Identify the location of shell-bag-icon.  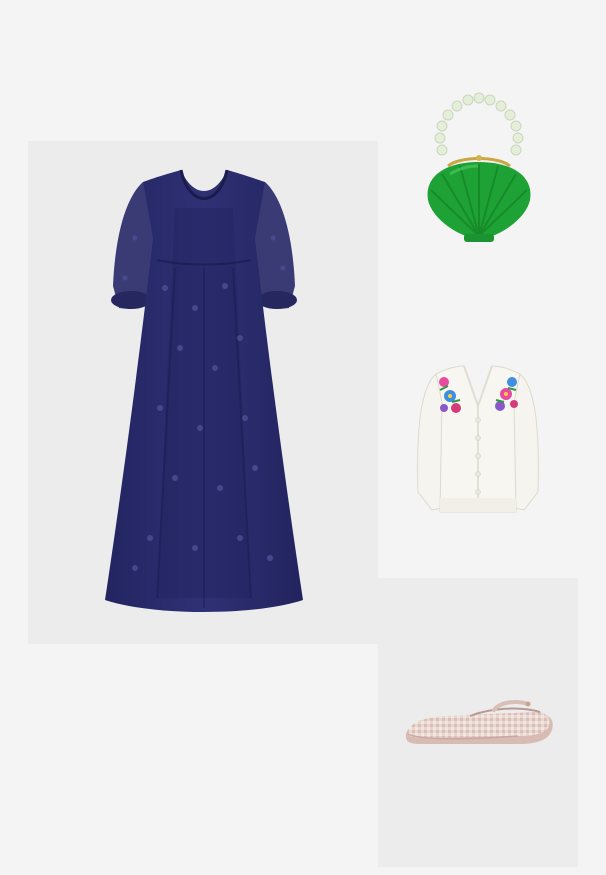
(479, 167).